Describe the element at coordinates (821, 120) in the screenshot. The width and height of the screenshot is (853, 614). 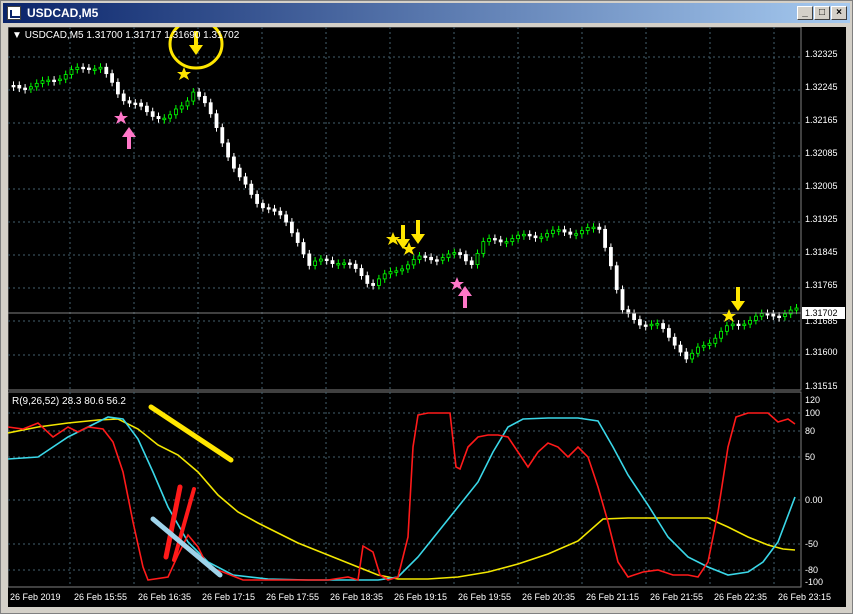
I see `price-label: 1.32165` at that location.